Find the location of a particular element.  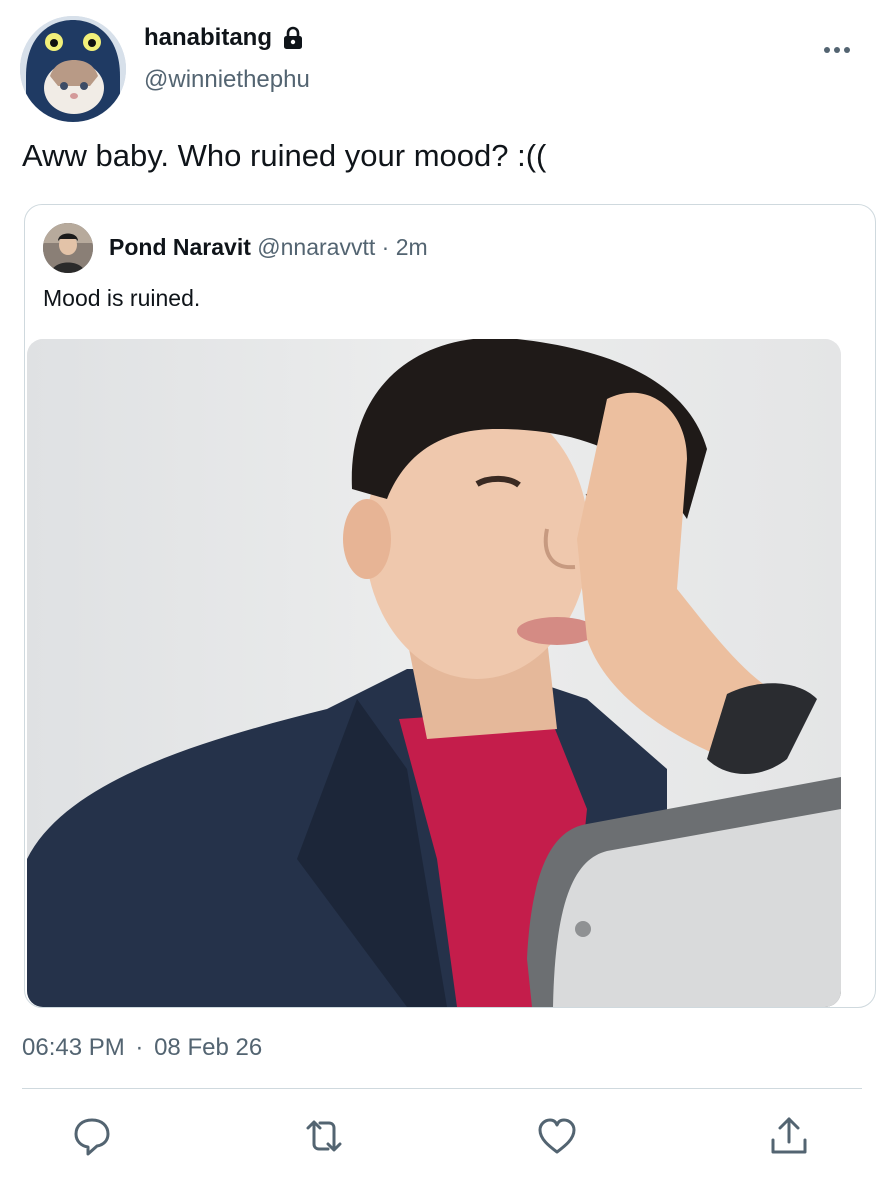

tweet-time: 06:43 PM is located at coordinates (73, 1047).